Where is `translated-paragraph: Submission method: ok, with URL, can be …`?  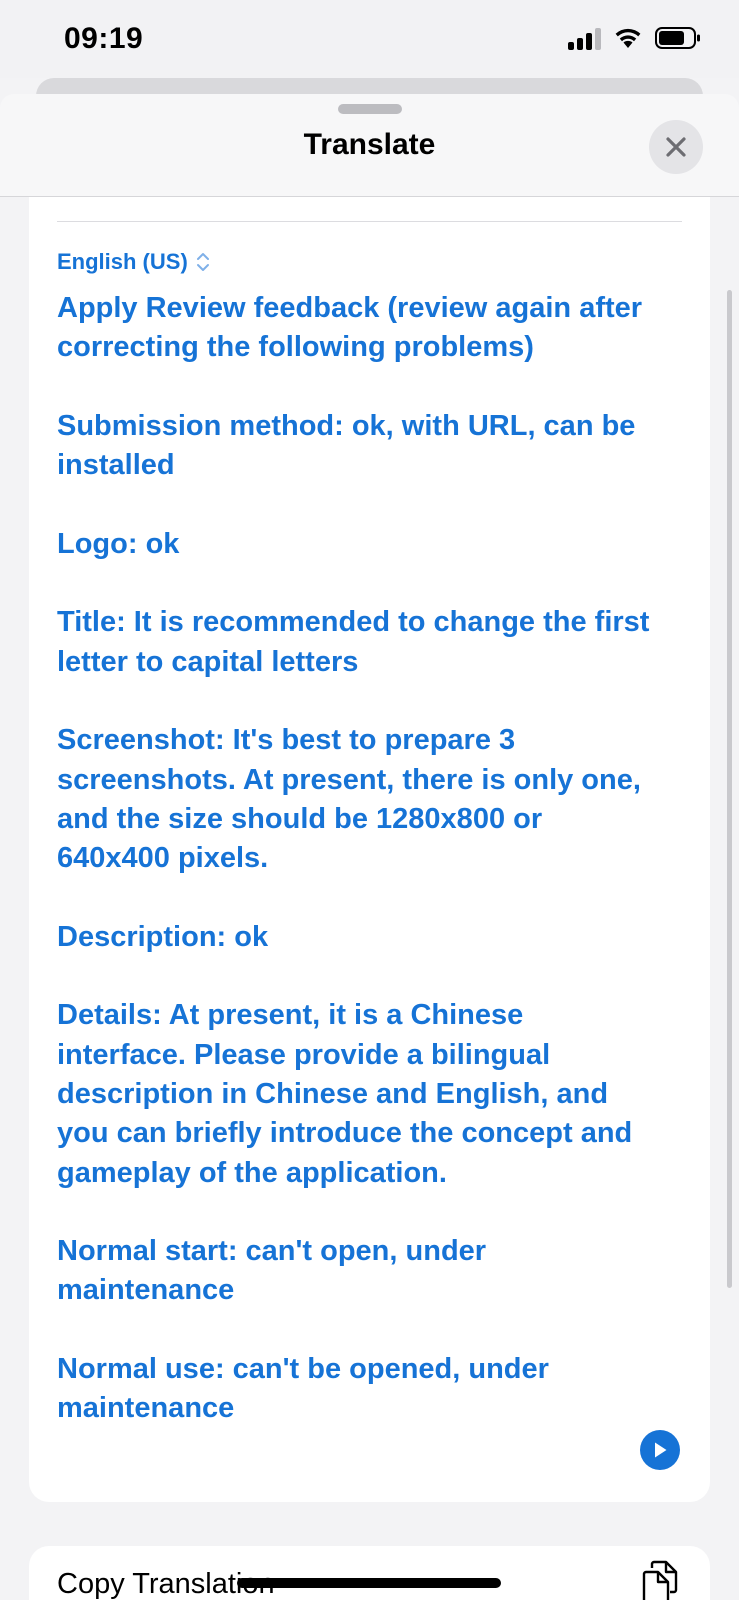
translated-paragraph: Submission method: ok, with URL, can be … is located at coordinates (346, 445).